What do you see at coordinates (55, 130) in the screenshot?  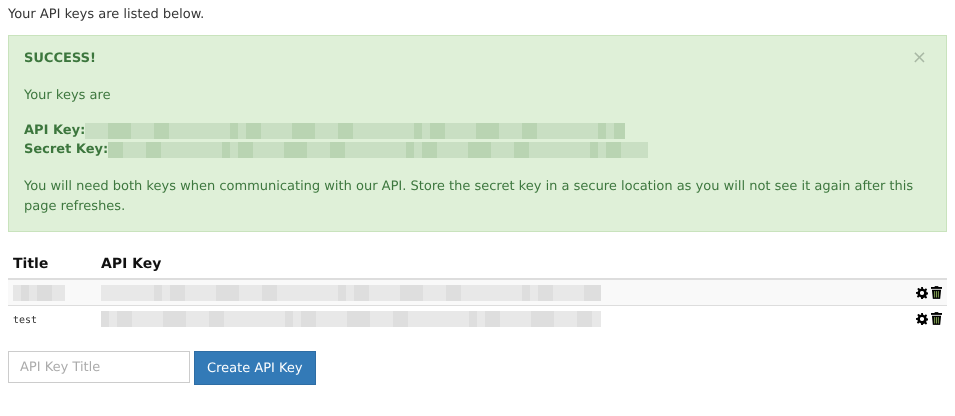 I see `key-label: API Key:` at bounding box center [55, 130].